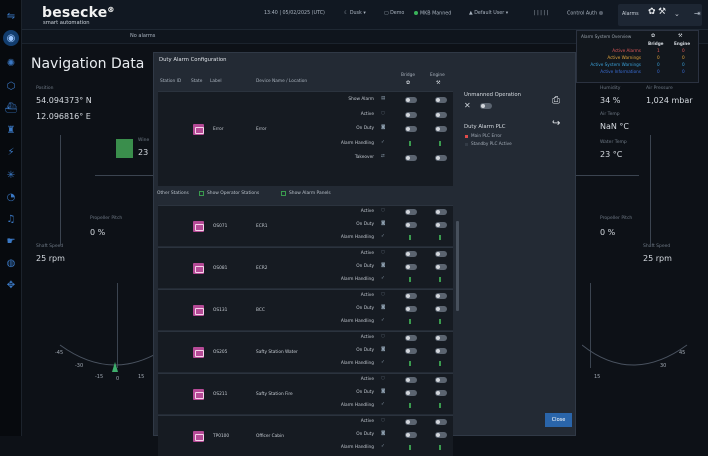 The width and height of the screenshot is (708, 456). I want to click on alarms-button: Alarms ✿ ⚒ ⌄, so click(660, 15).